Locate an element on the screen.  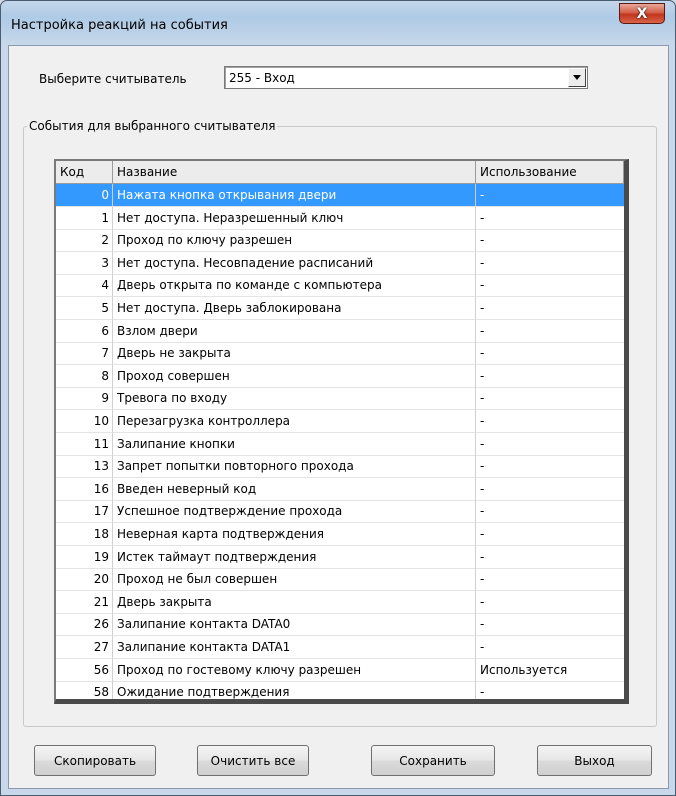
close-button: X is located at coordinates (642, 13).